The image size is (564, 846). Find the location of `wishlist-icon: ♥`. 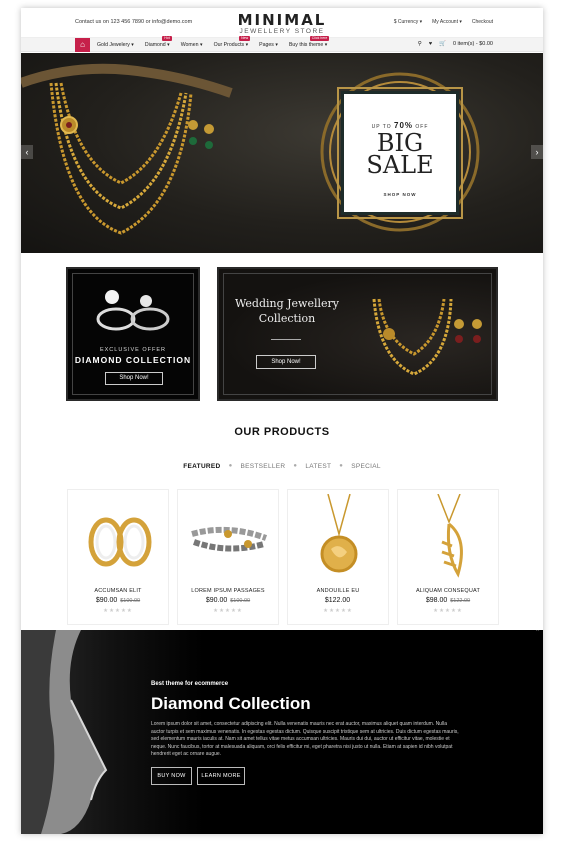

wishlist-icon: ♥ is located at coordinates (430, 44).